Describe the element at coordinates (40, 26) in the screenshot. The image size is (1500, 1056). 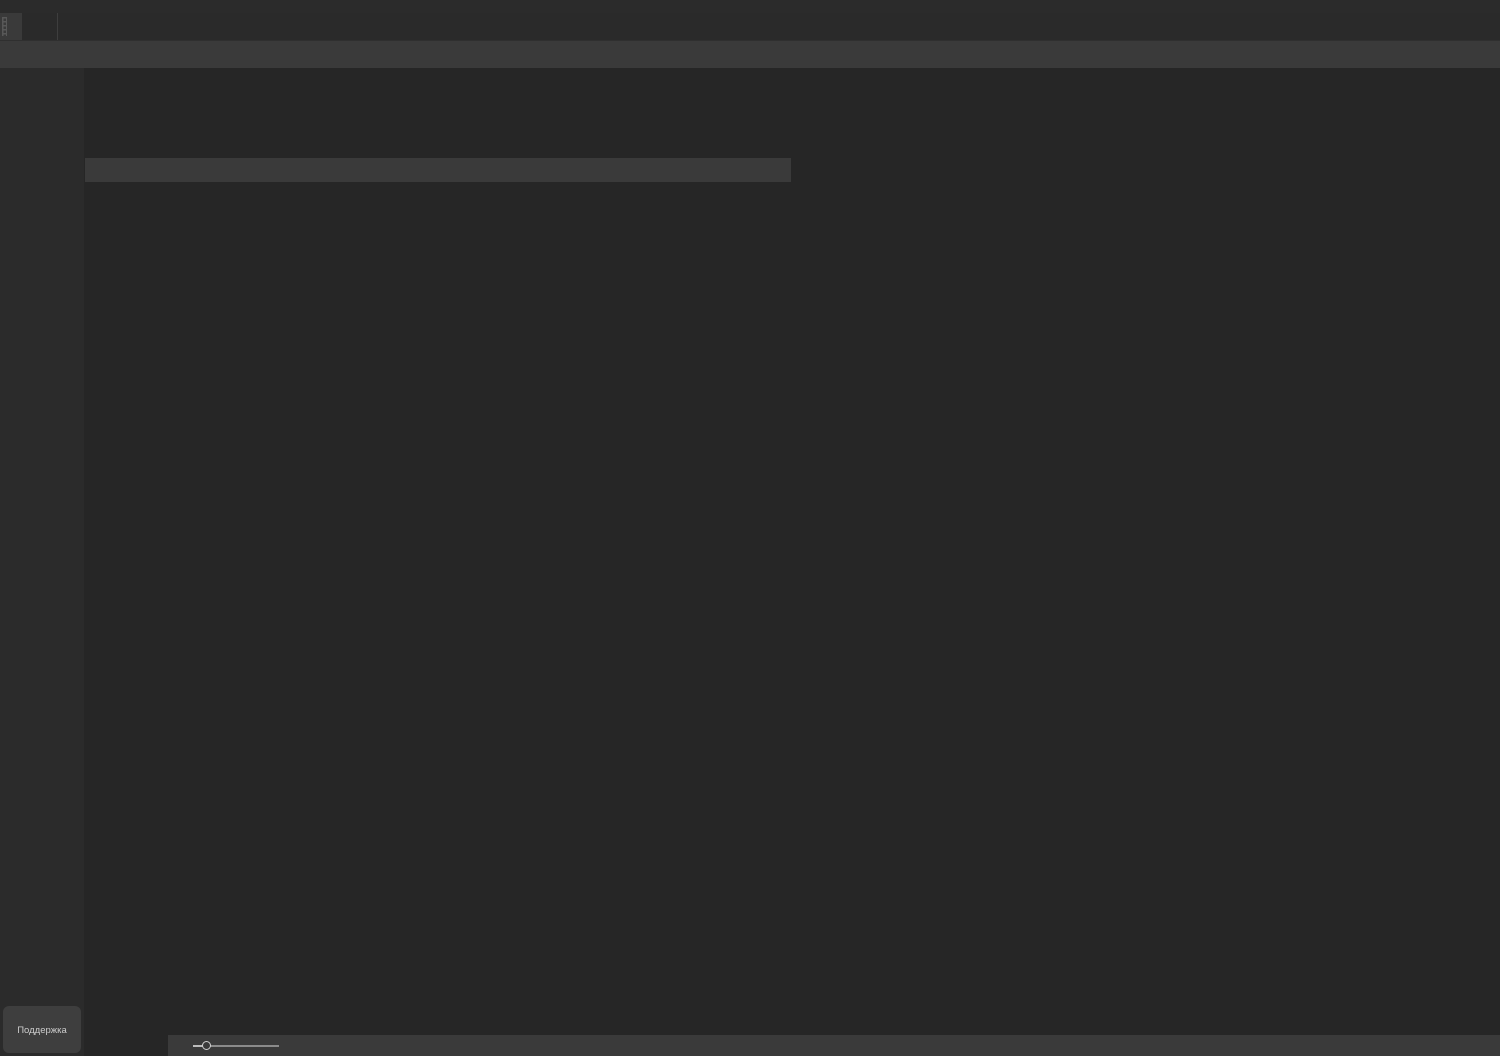
I see `search-icon` at that location.